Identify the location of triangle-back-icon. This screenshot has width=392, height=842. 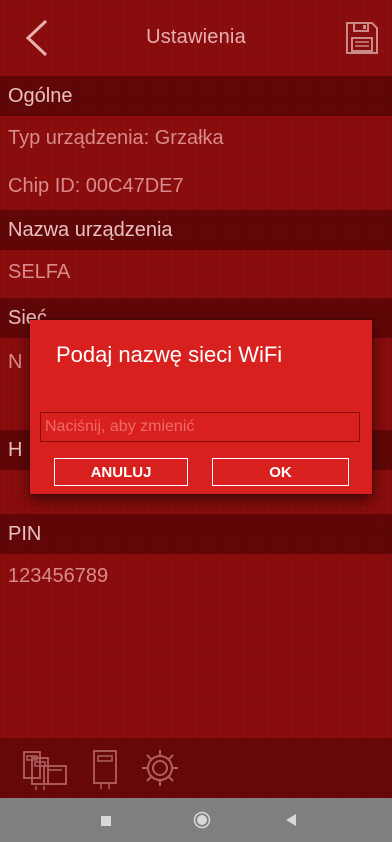
(291, 820).